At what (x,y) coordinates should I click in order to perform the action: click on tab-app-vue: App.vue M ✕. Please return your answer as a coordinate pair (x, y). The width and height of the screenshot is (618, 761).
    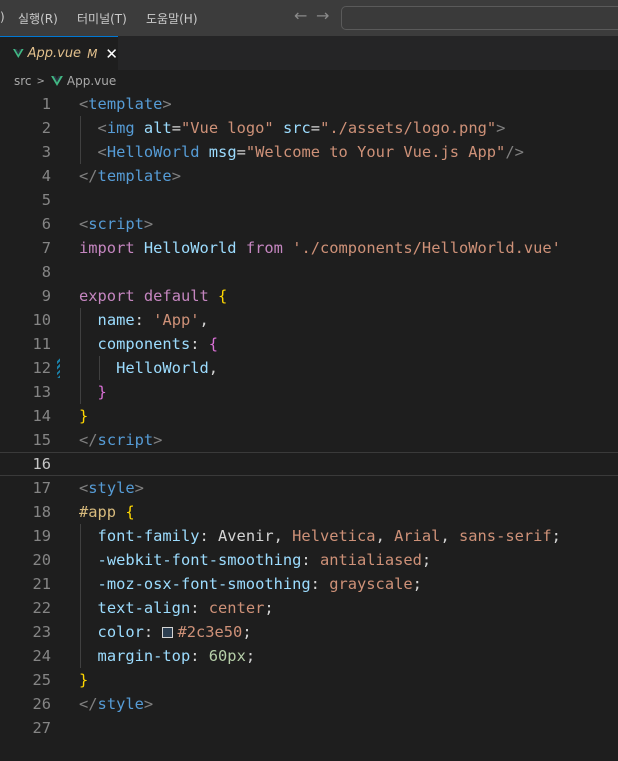
    Looking at the image, I should click on (59, 53).